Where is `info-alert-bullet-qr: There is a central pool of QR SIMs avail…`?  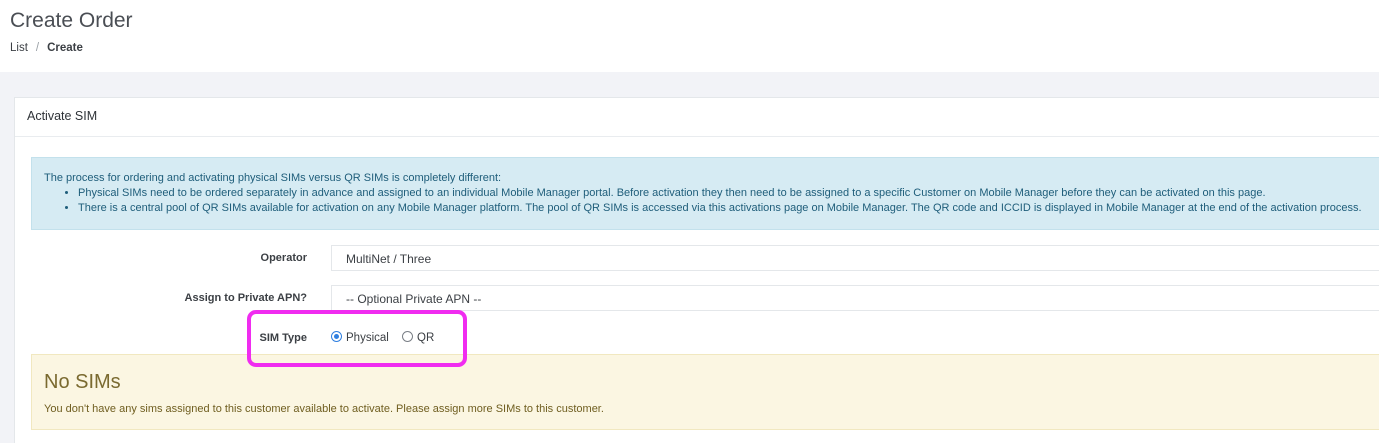
info-alert-bullet-qr: There is a central pool of QR SIMs avail… is located at coordinates (728, 208).